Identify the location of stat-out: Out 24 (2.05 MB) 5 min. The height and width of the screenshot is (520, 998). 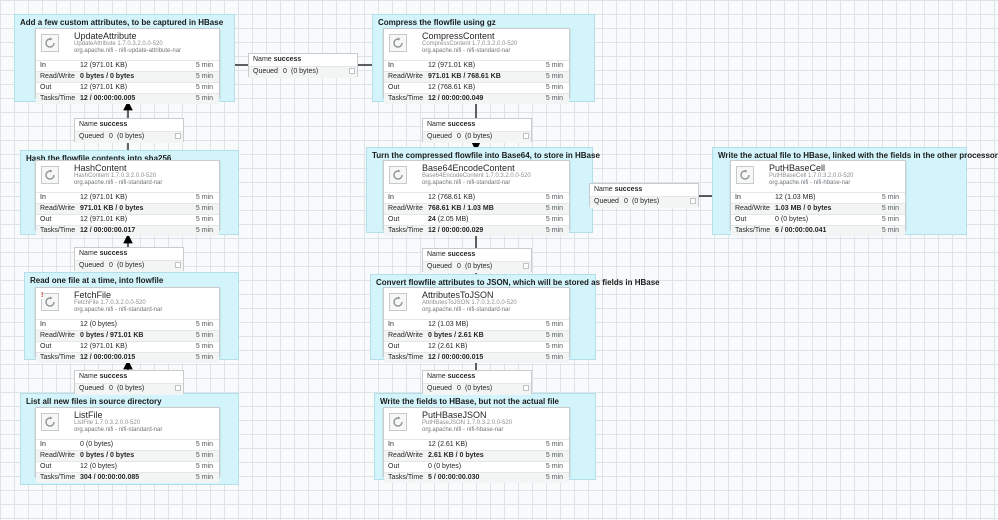
(476, 219).